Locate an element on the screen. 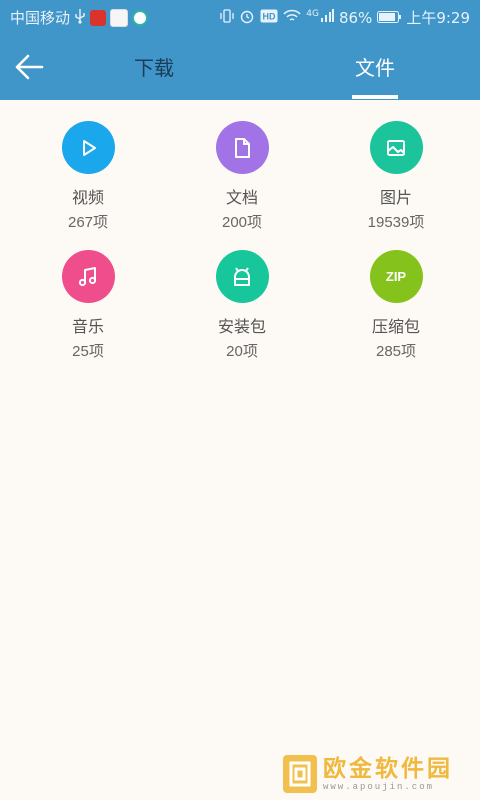  app-header: 中国移动 HD 4G 86% 上午9:29 下载 文件 is located at coordinates (240, 50).